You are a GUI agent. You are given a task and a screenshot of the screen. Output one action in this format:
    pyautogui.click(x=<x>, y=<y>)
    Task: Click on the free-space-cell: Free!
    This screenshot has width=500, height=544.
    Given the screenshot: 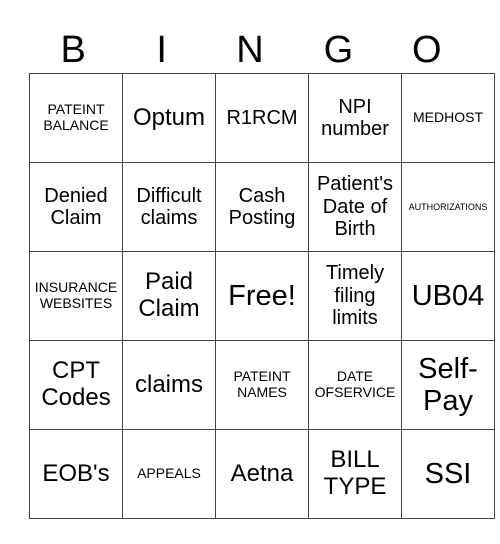 What is the action you would take?
    pyautogui.click(x=262, y=296)
    